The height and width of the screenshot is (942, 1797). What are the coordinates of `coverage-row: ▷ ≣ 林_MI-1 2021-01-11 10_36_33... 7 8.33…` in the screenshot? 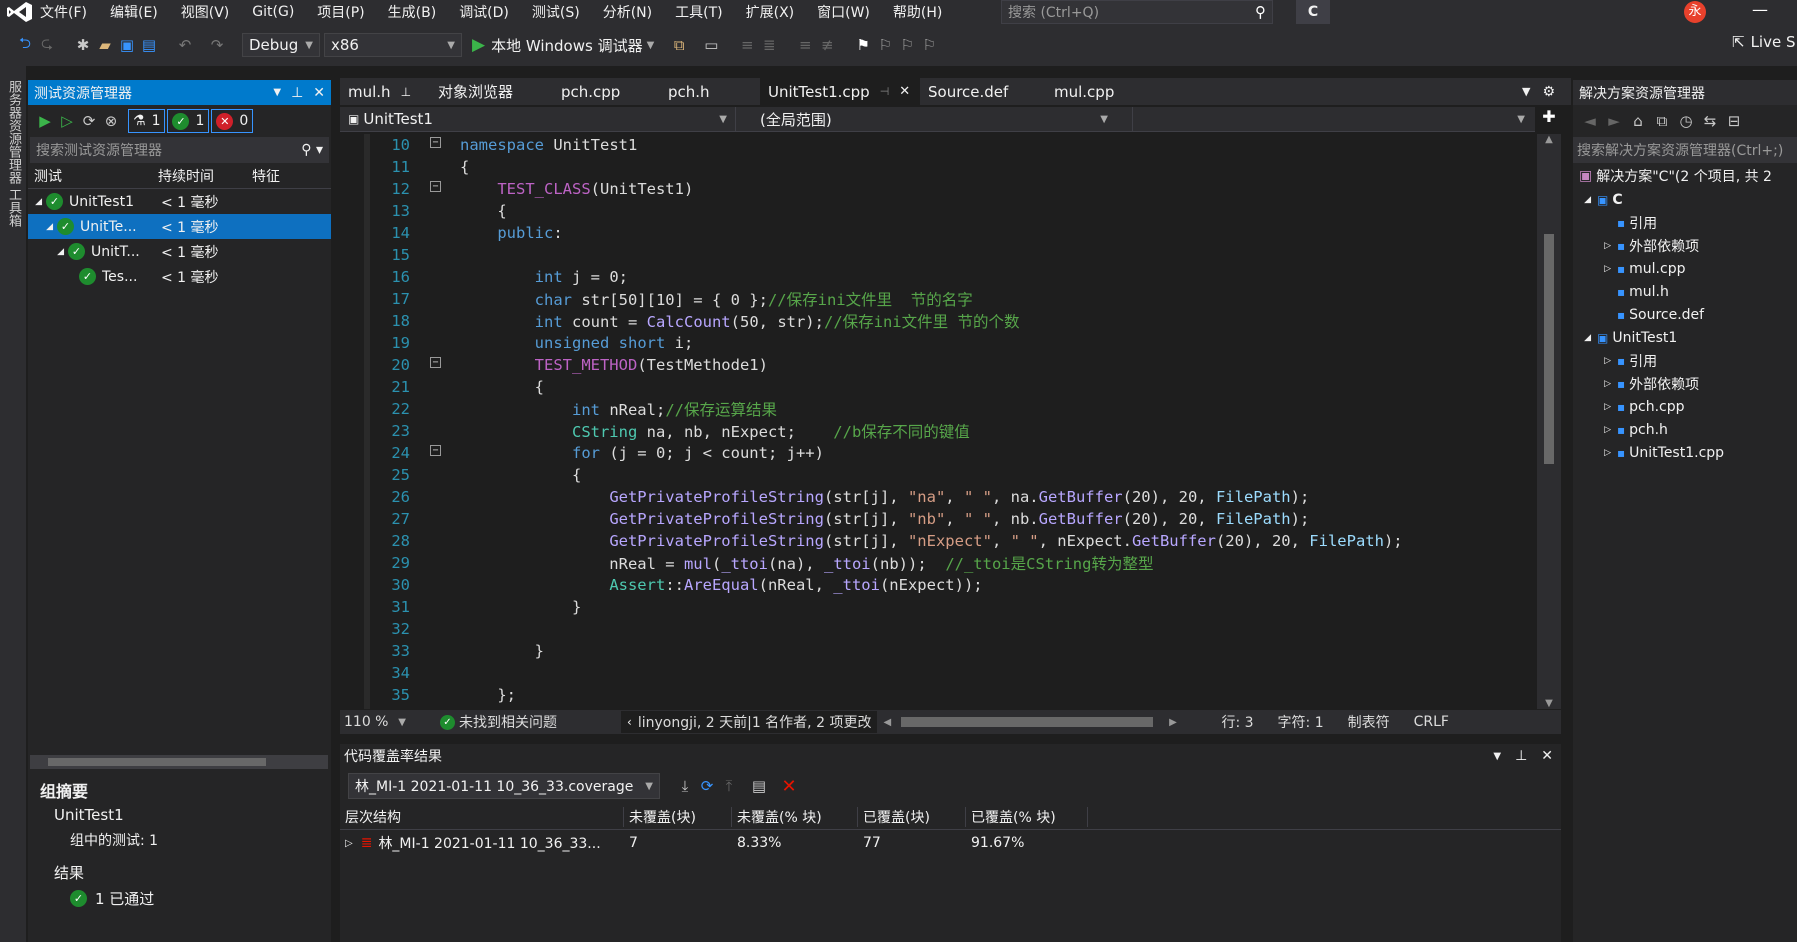 It's located at (950, 843).